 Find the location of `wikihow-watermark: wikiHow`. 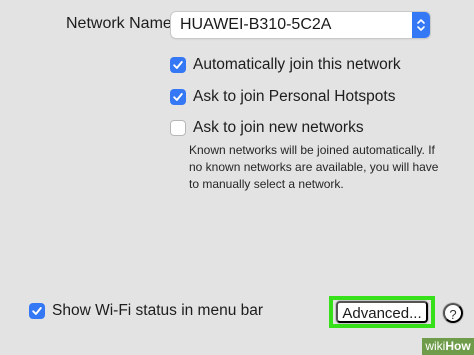

wikihow-watermark: wikiHow is located at coordinates (448, 346).